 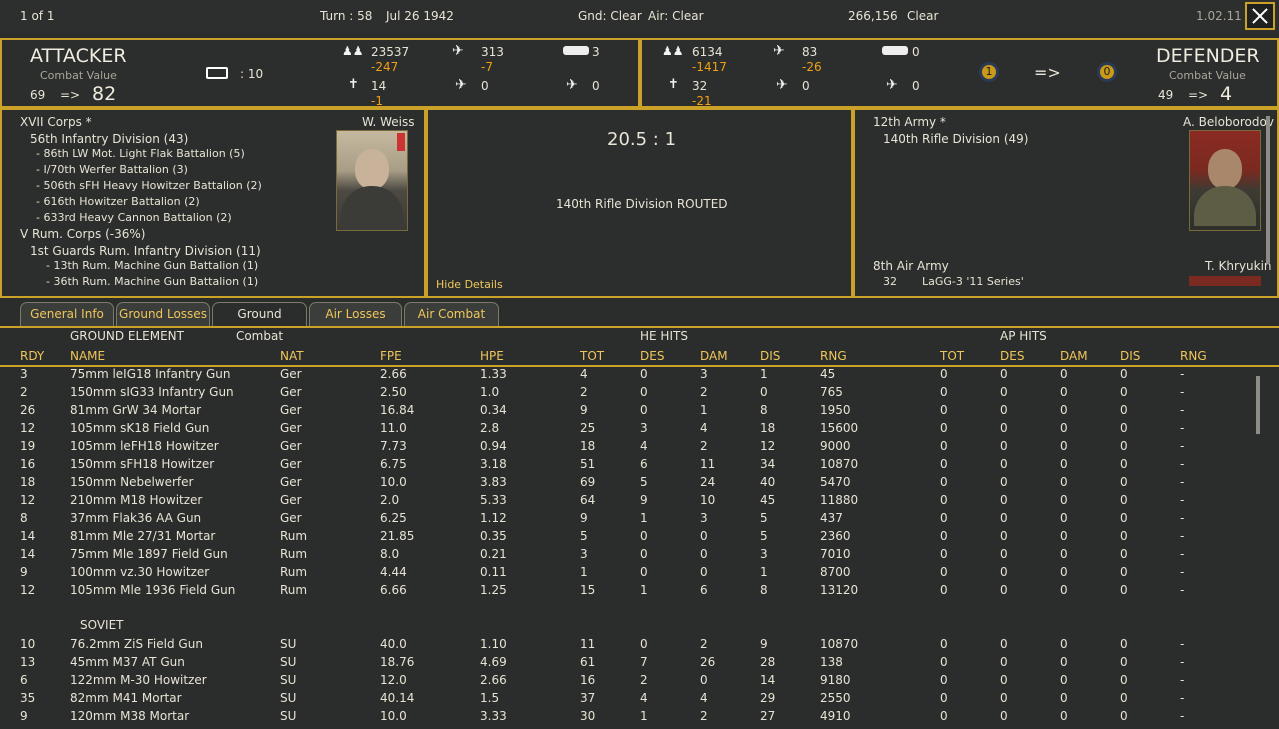 What do you see at coordinates (1258, 405) in the screenshot?
I see `table-scrollbar` at bounding box center [1258, 405].